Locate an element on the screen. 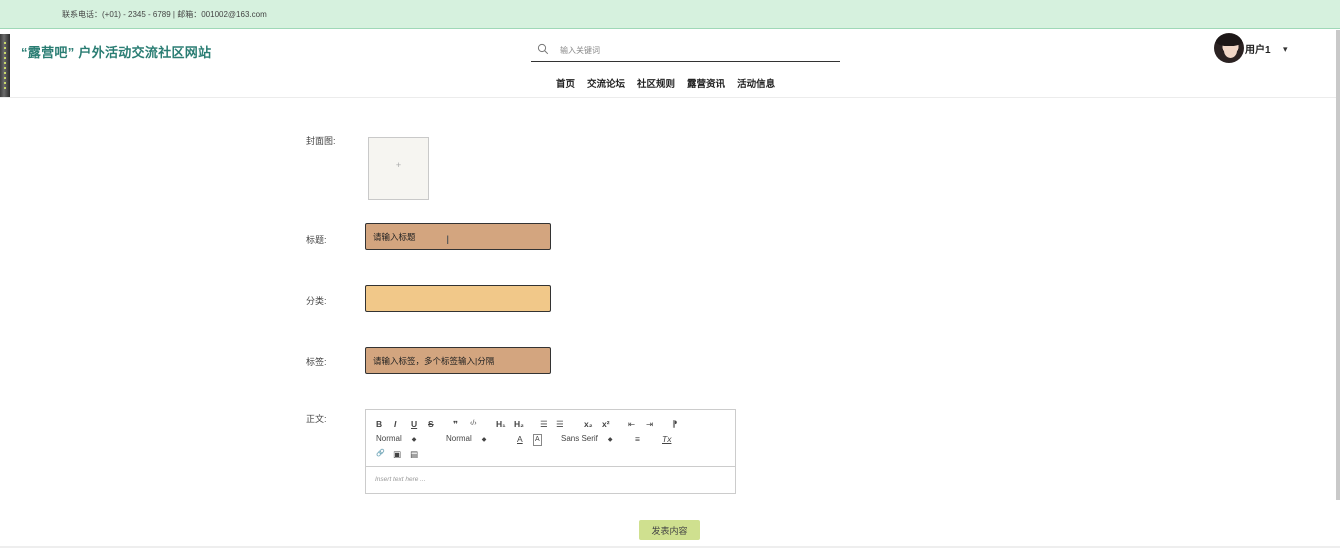 Image resolution: width=1340 pixels, height=548 pixels. cover-label: 封面图: is located at coordinates (321, 141).